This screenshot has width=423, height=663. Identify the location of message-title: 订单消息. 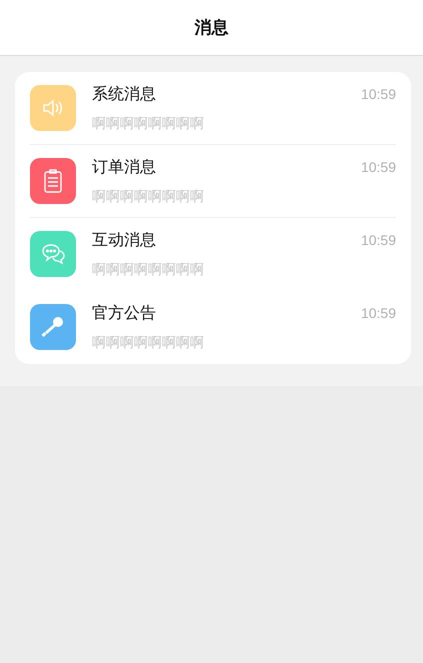
(124, 167).